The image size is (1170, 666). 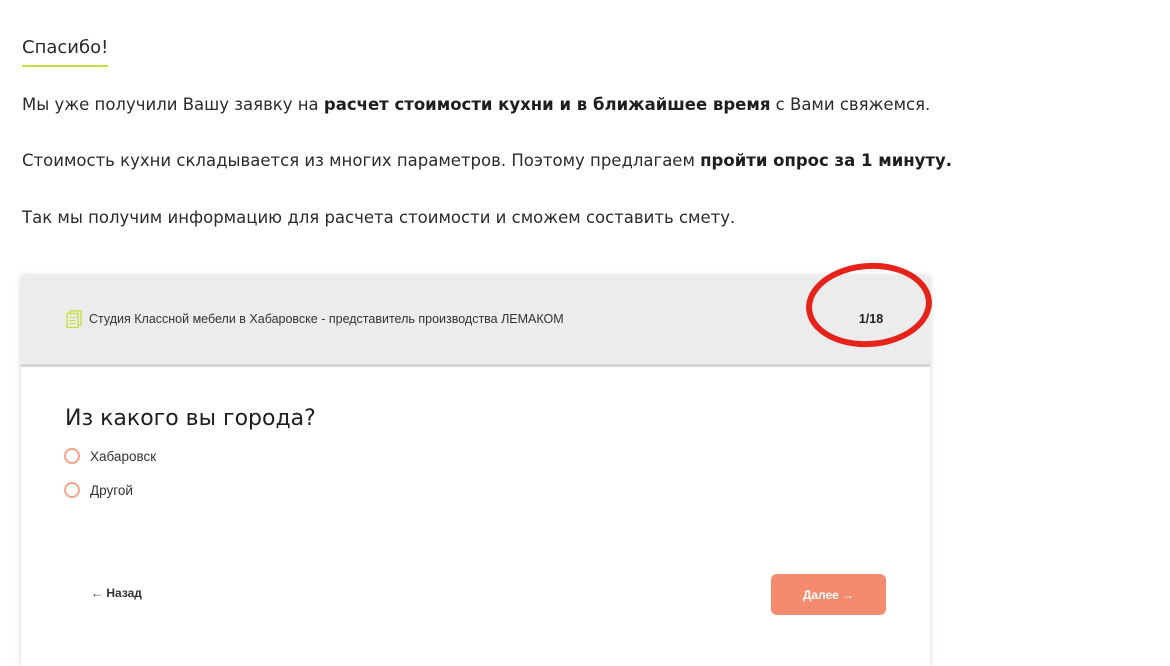 I want to click on red-circle-annotation, so click(x=869, y=305).